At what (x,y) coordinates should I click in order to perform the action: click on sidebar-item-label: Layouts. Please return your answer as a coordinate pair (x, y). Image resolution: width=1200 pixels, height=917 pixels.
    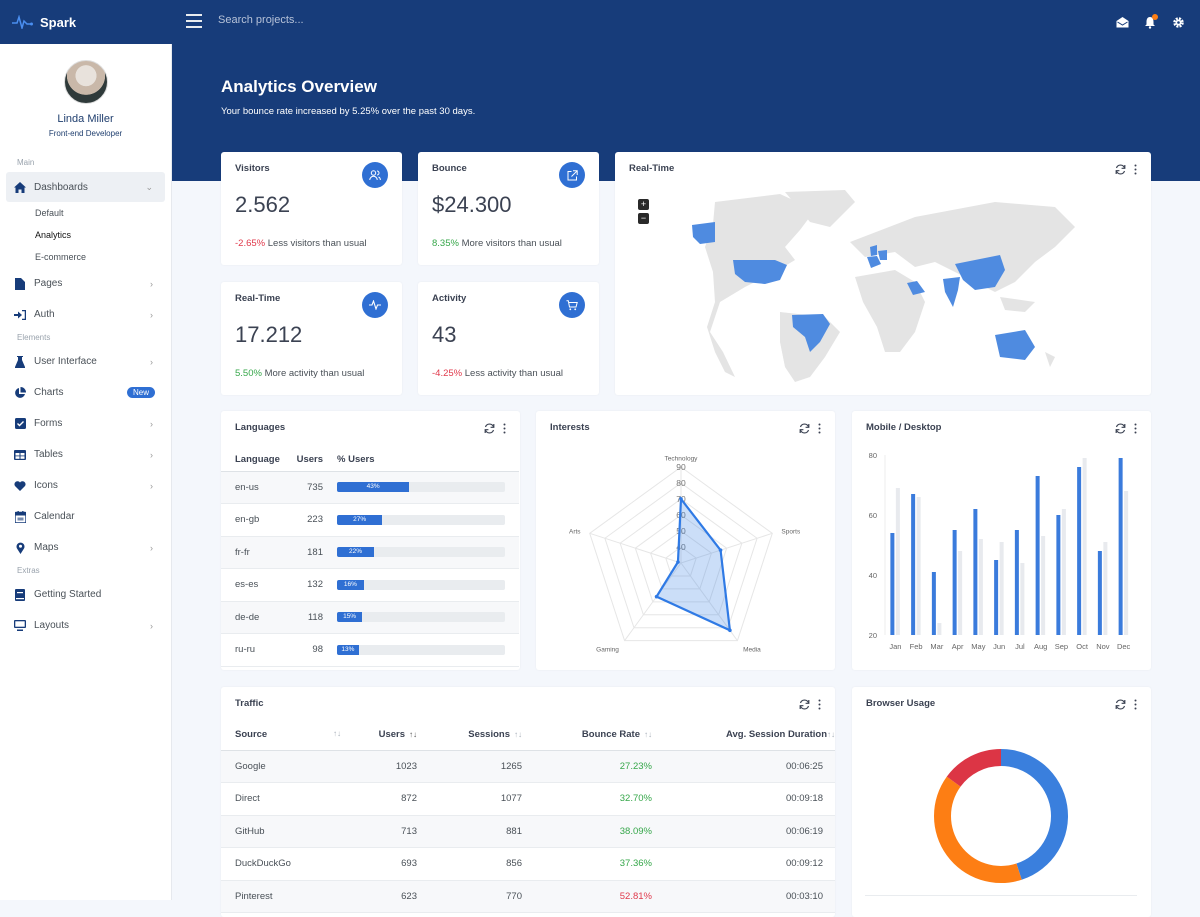
    Looking at the image, I should click on (52, 625).